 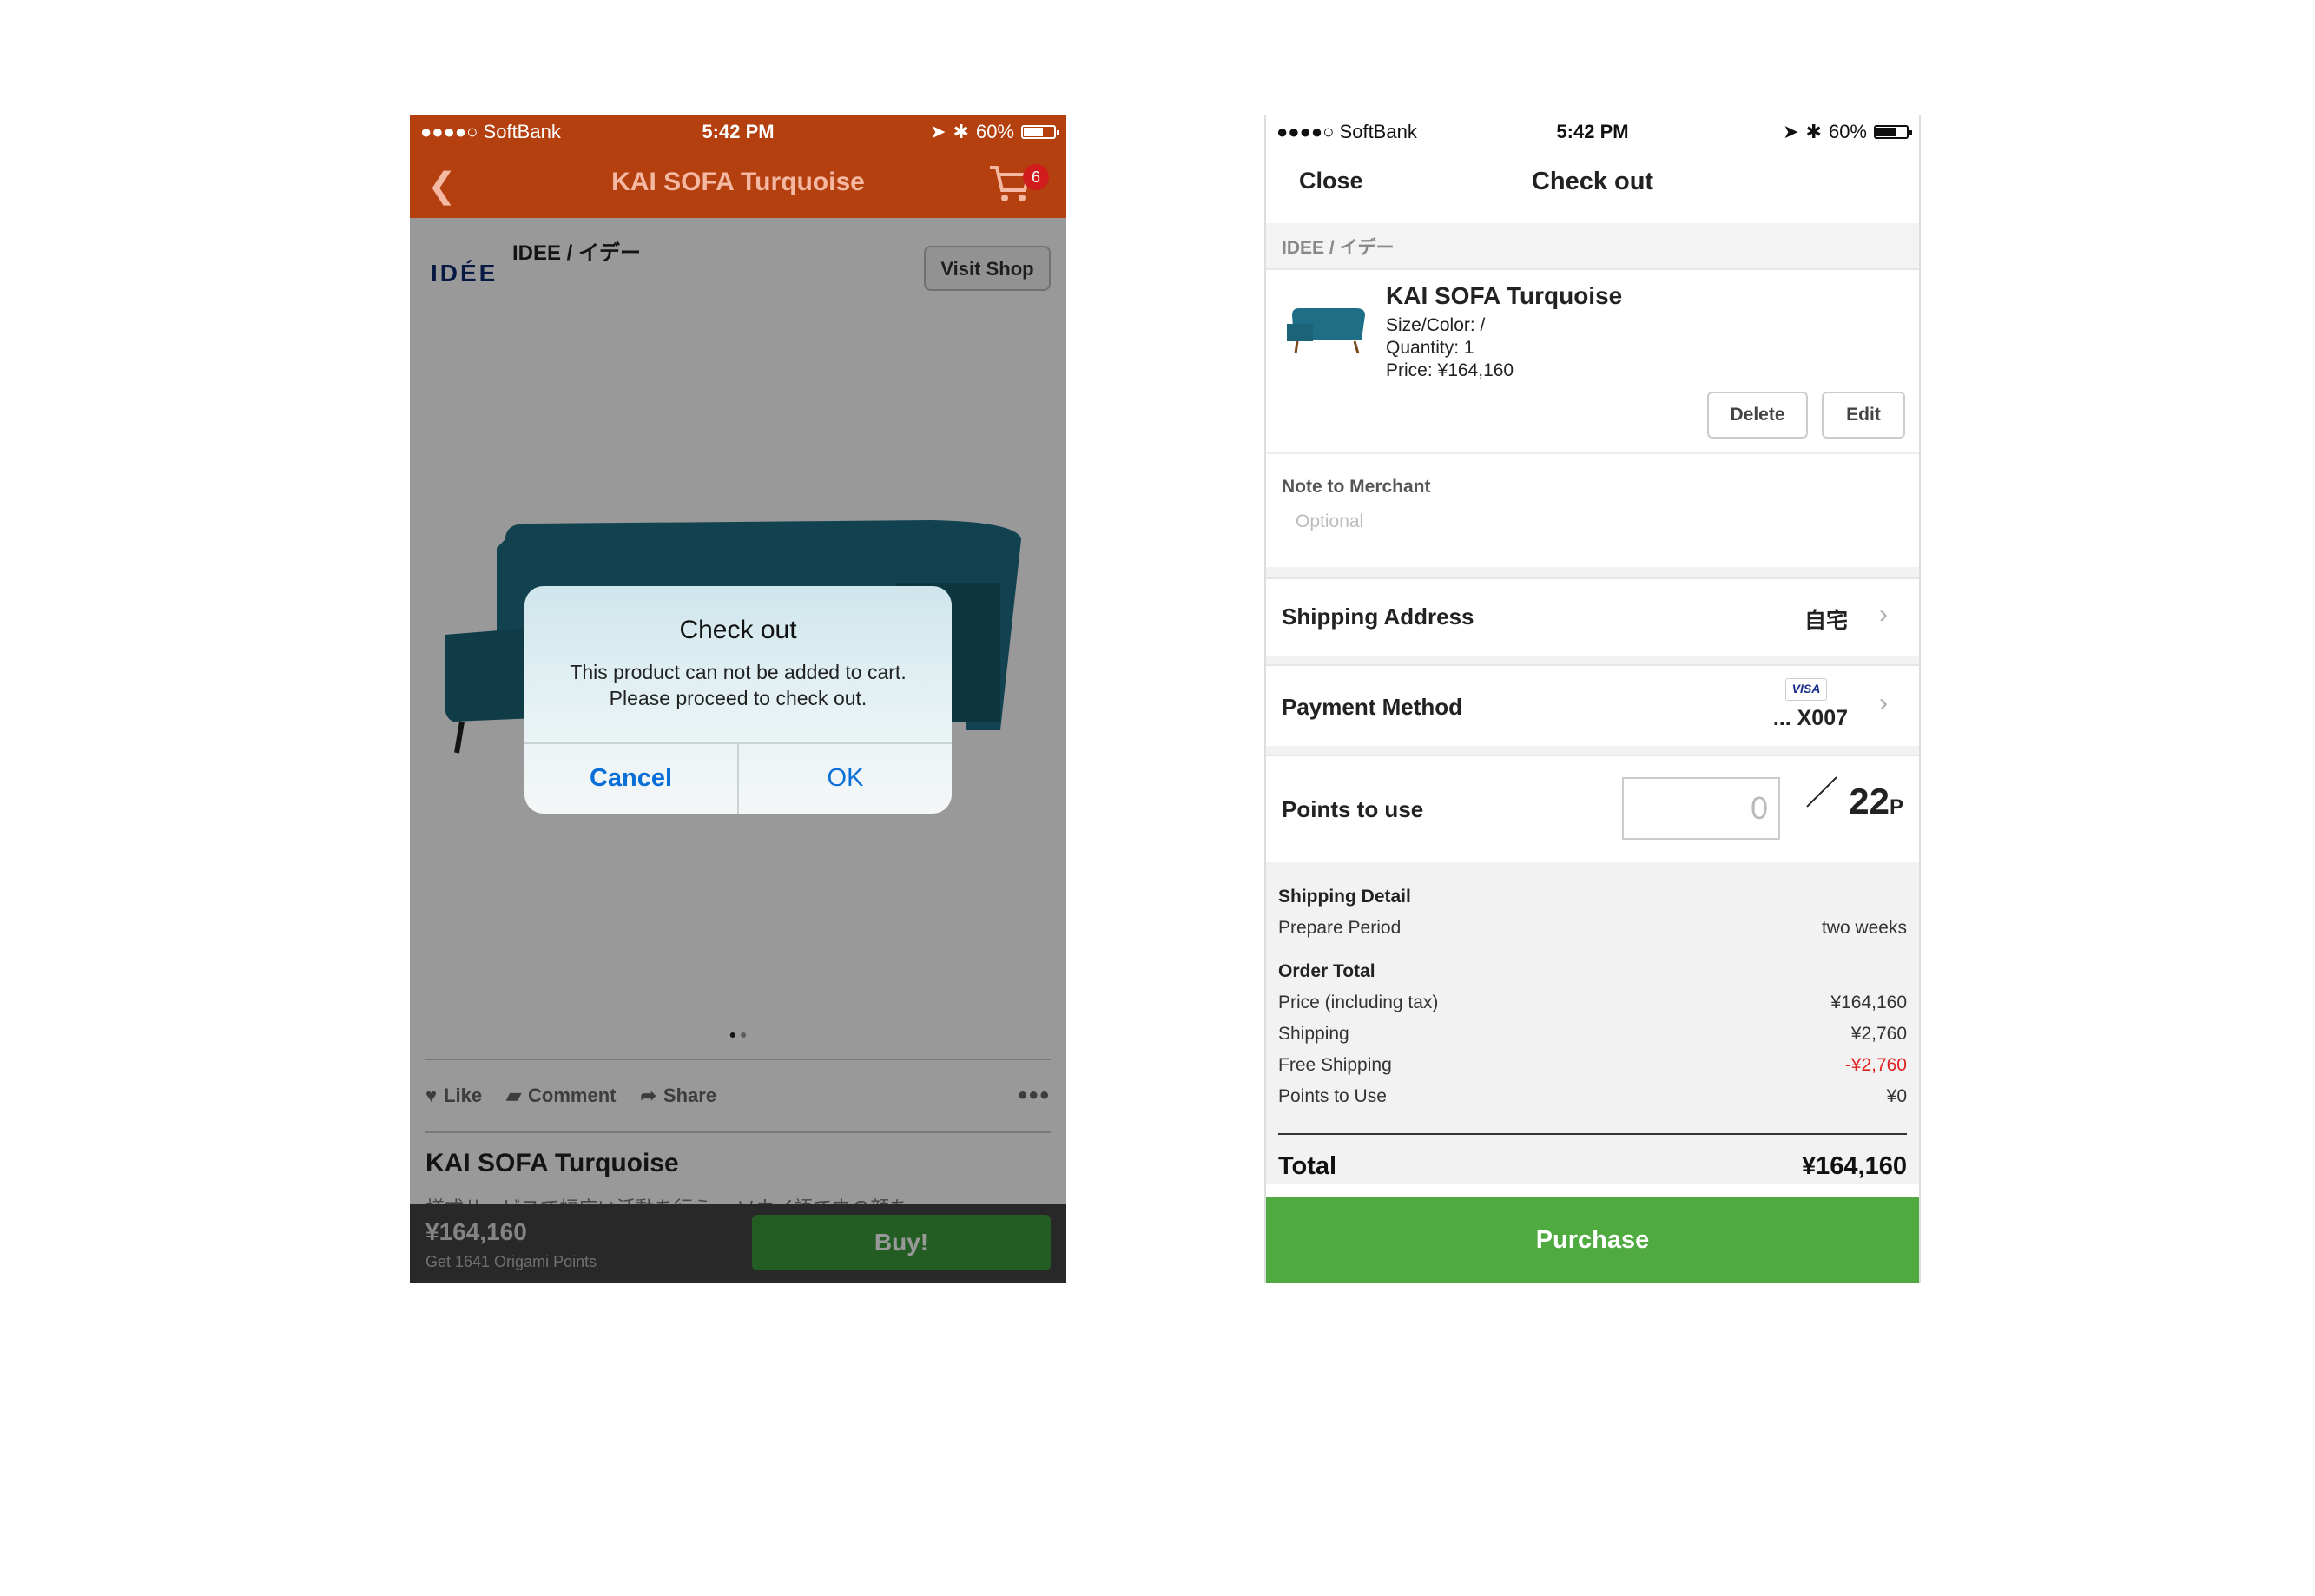 What do you see at coordinates (1592, 1003) in the screenshot?
I see `price-line: Price (including tax) ¥164,160` at bounding box center [1592, 1003].